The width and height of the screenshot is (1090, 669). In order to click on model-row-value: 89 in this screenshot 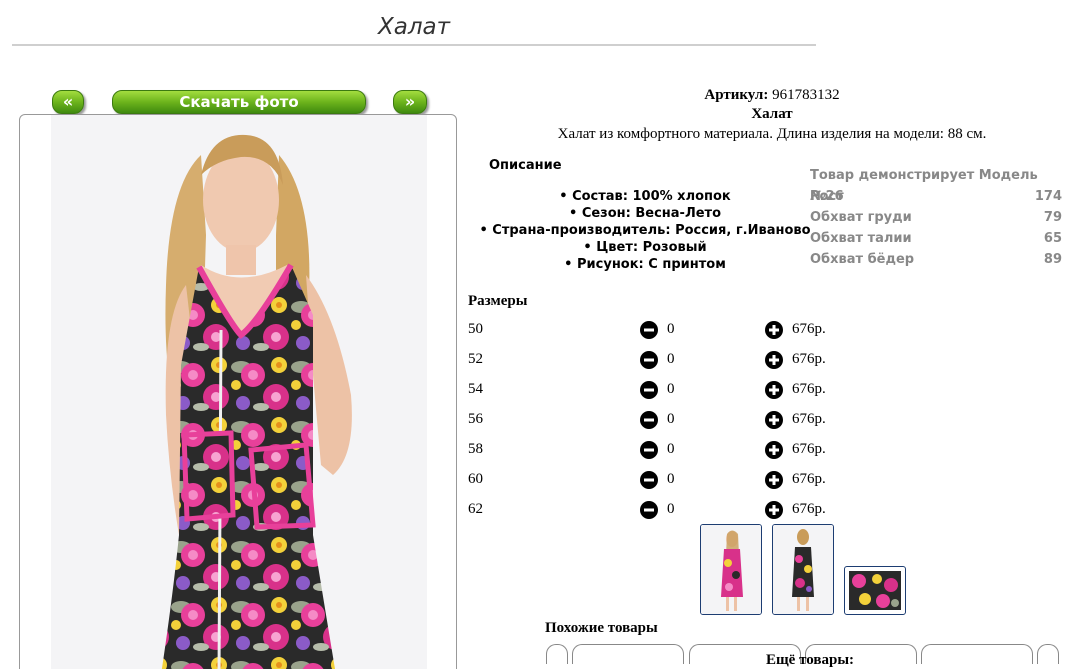, I will do `click(1052, 259)`.